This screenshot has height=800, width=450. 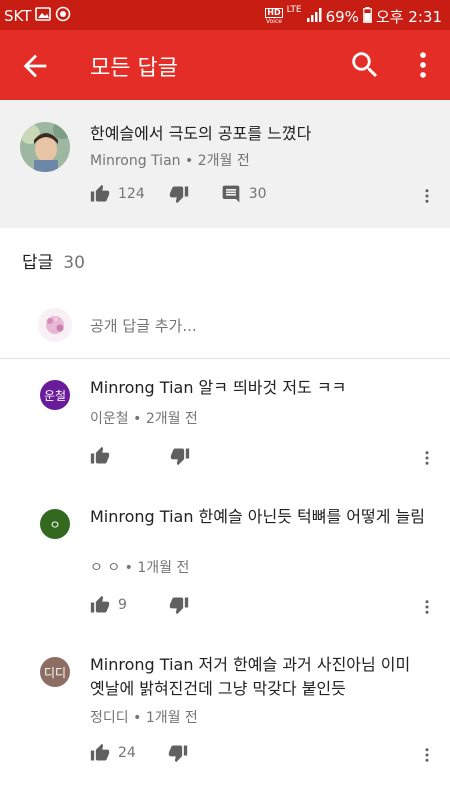 I want to click on reply-age: 2개월 전, so click(x=171, y=419).